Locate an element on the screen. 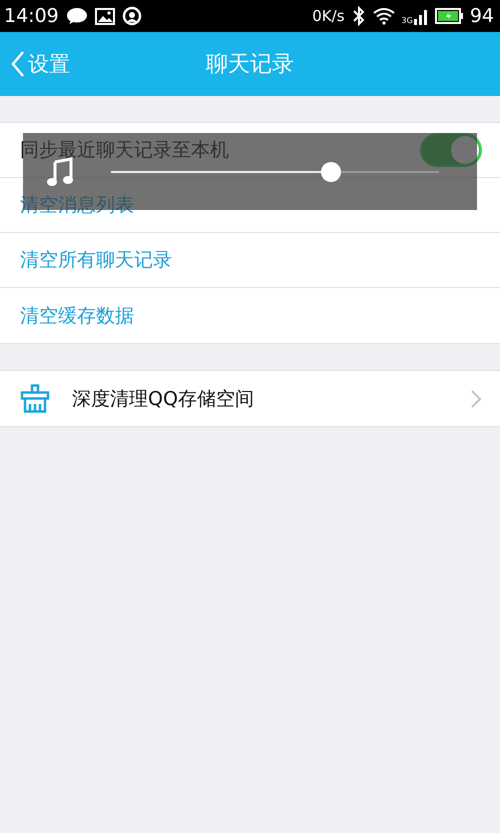  storage-row: 深度清理QQ存储空间 is located at coordinates (250, 398).